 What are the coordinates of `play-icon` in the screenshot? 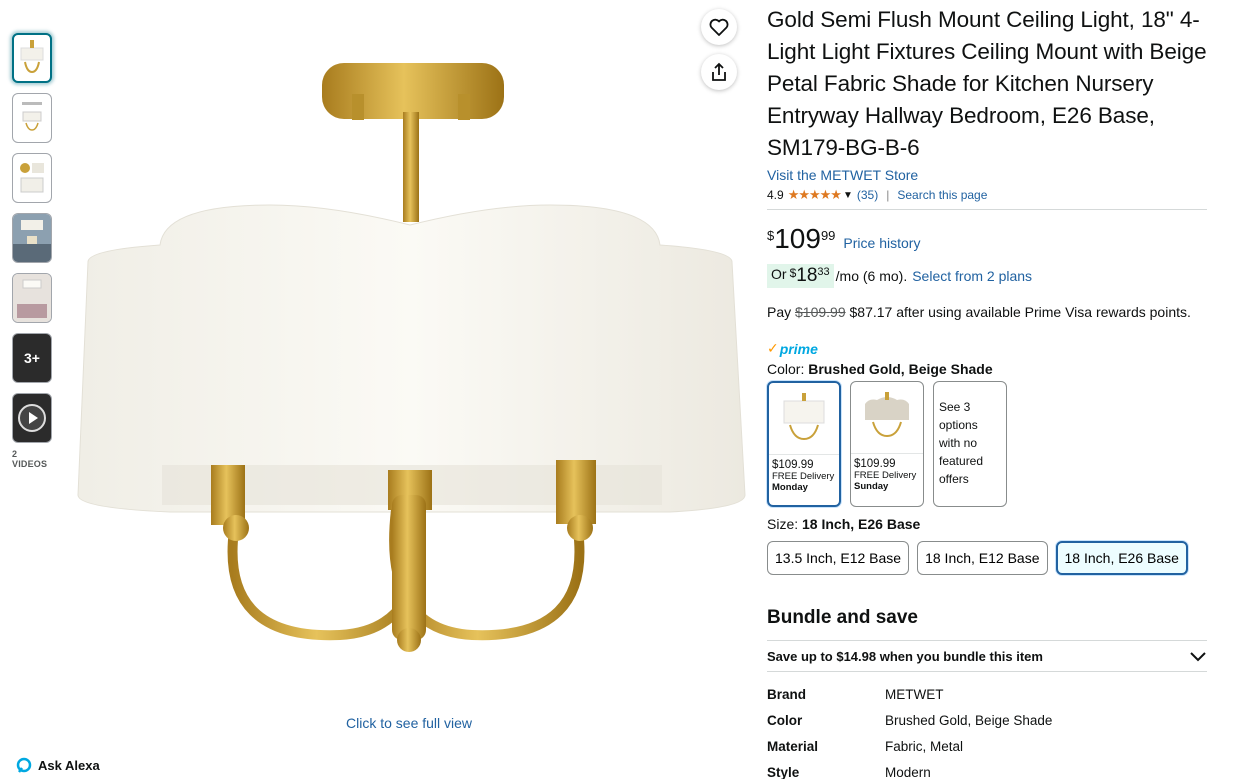 It's located at (32, 418).